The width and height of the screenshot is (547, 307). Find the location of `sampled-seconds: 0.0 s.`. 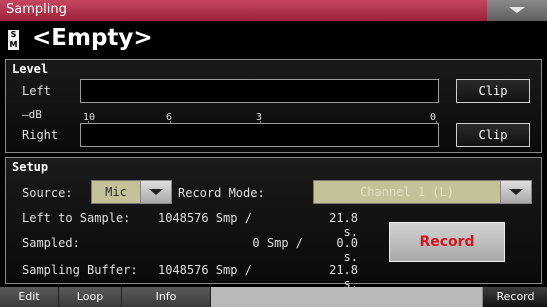

sampled-seconds: 0.0 s. is located at coordinates (347, 250).